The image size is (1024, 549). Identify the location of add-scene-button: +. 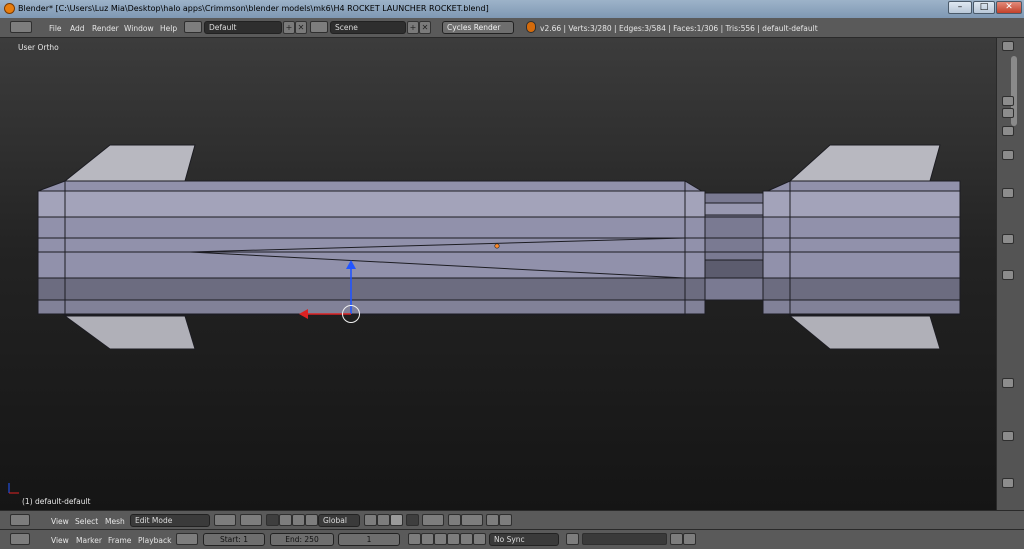
(413, 27).